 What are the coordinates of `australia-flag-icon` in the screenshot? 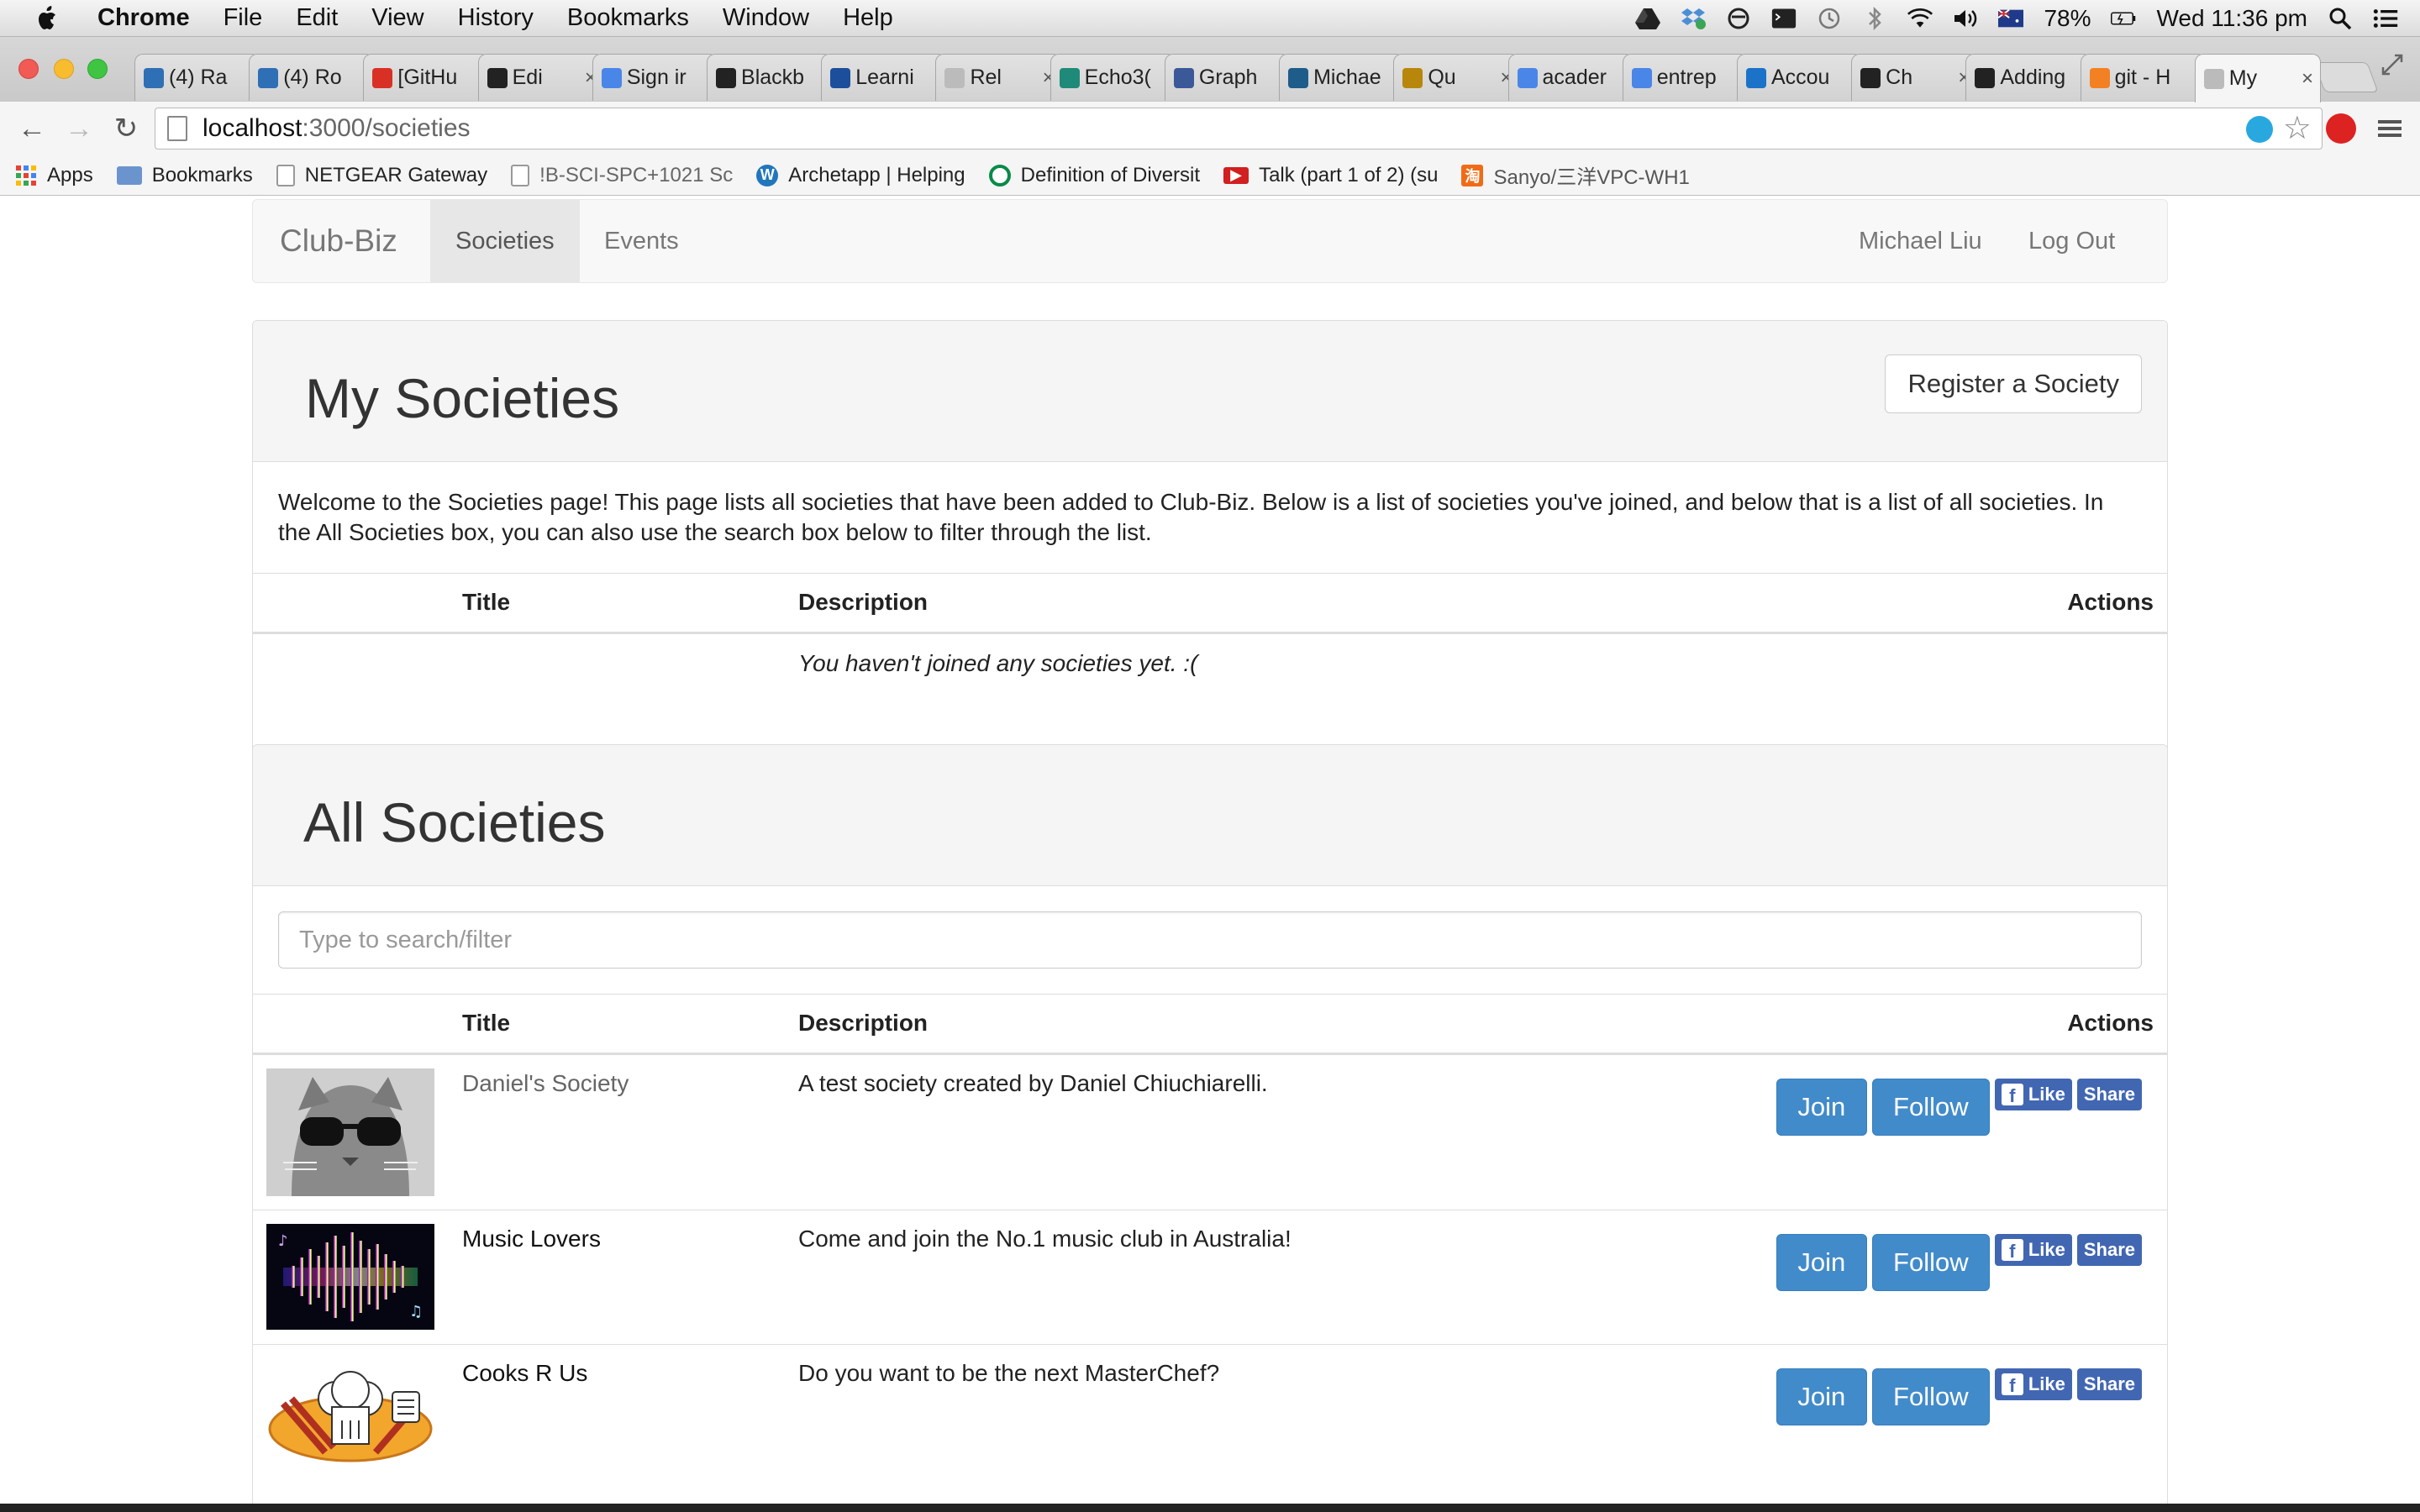 It's located at (2011, 18).